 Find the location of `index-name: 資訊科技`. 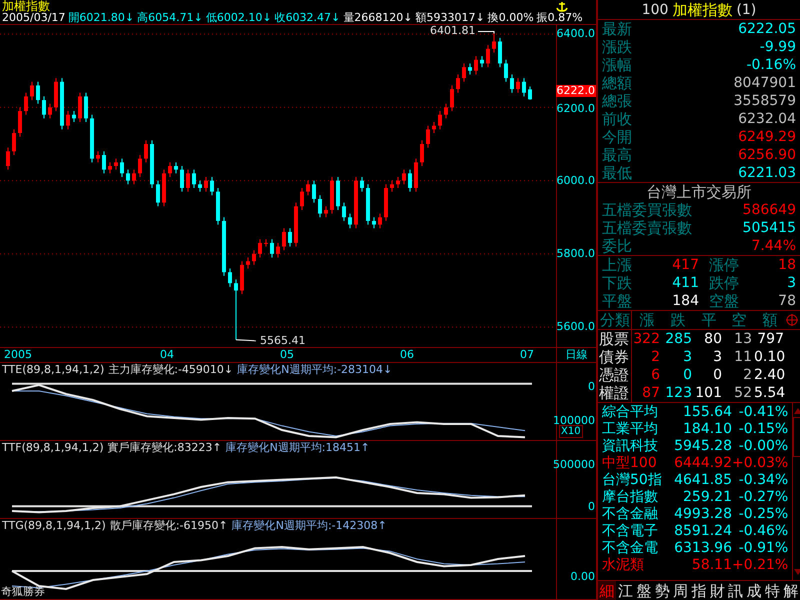

index-name: 資訊科技 is located at coordinates (630, 446).